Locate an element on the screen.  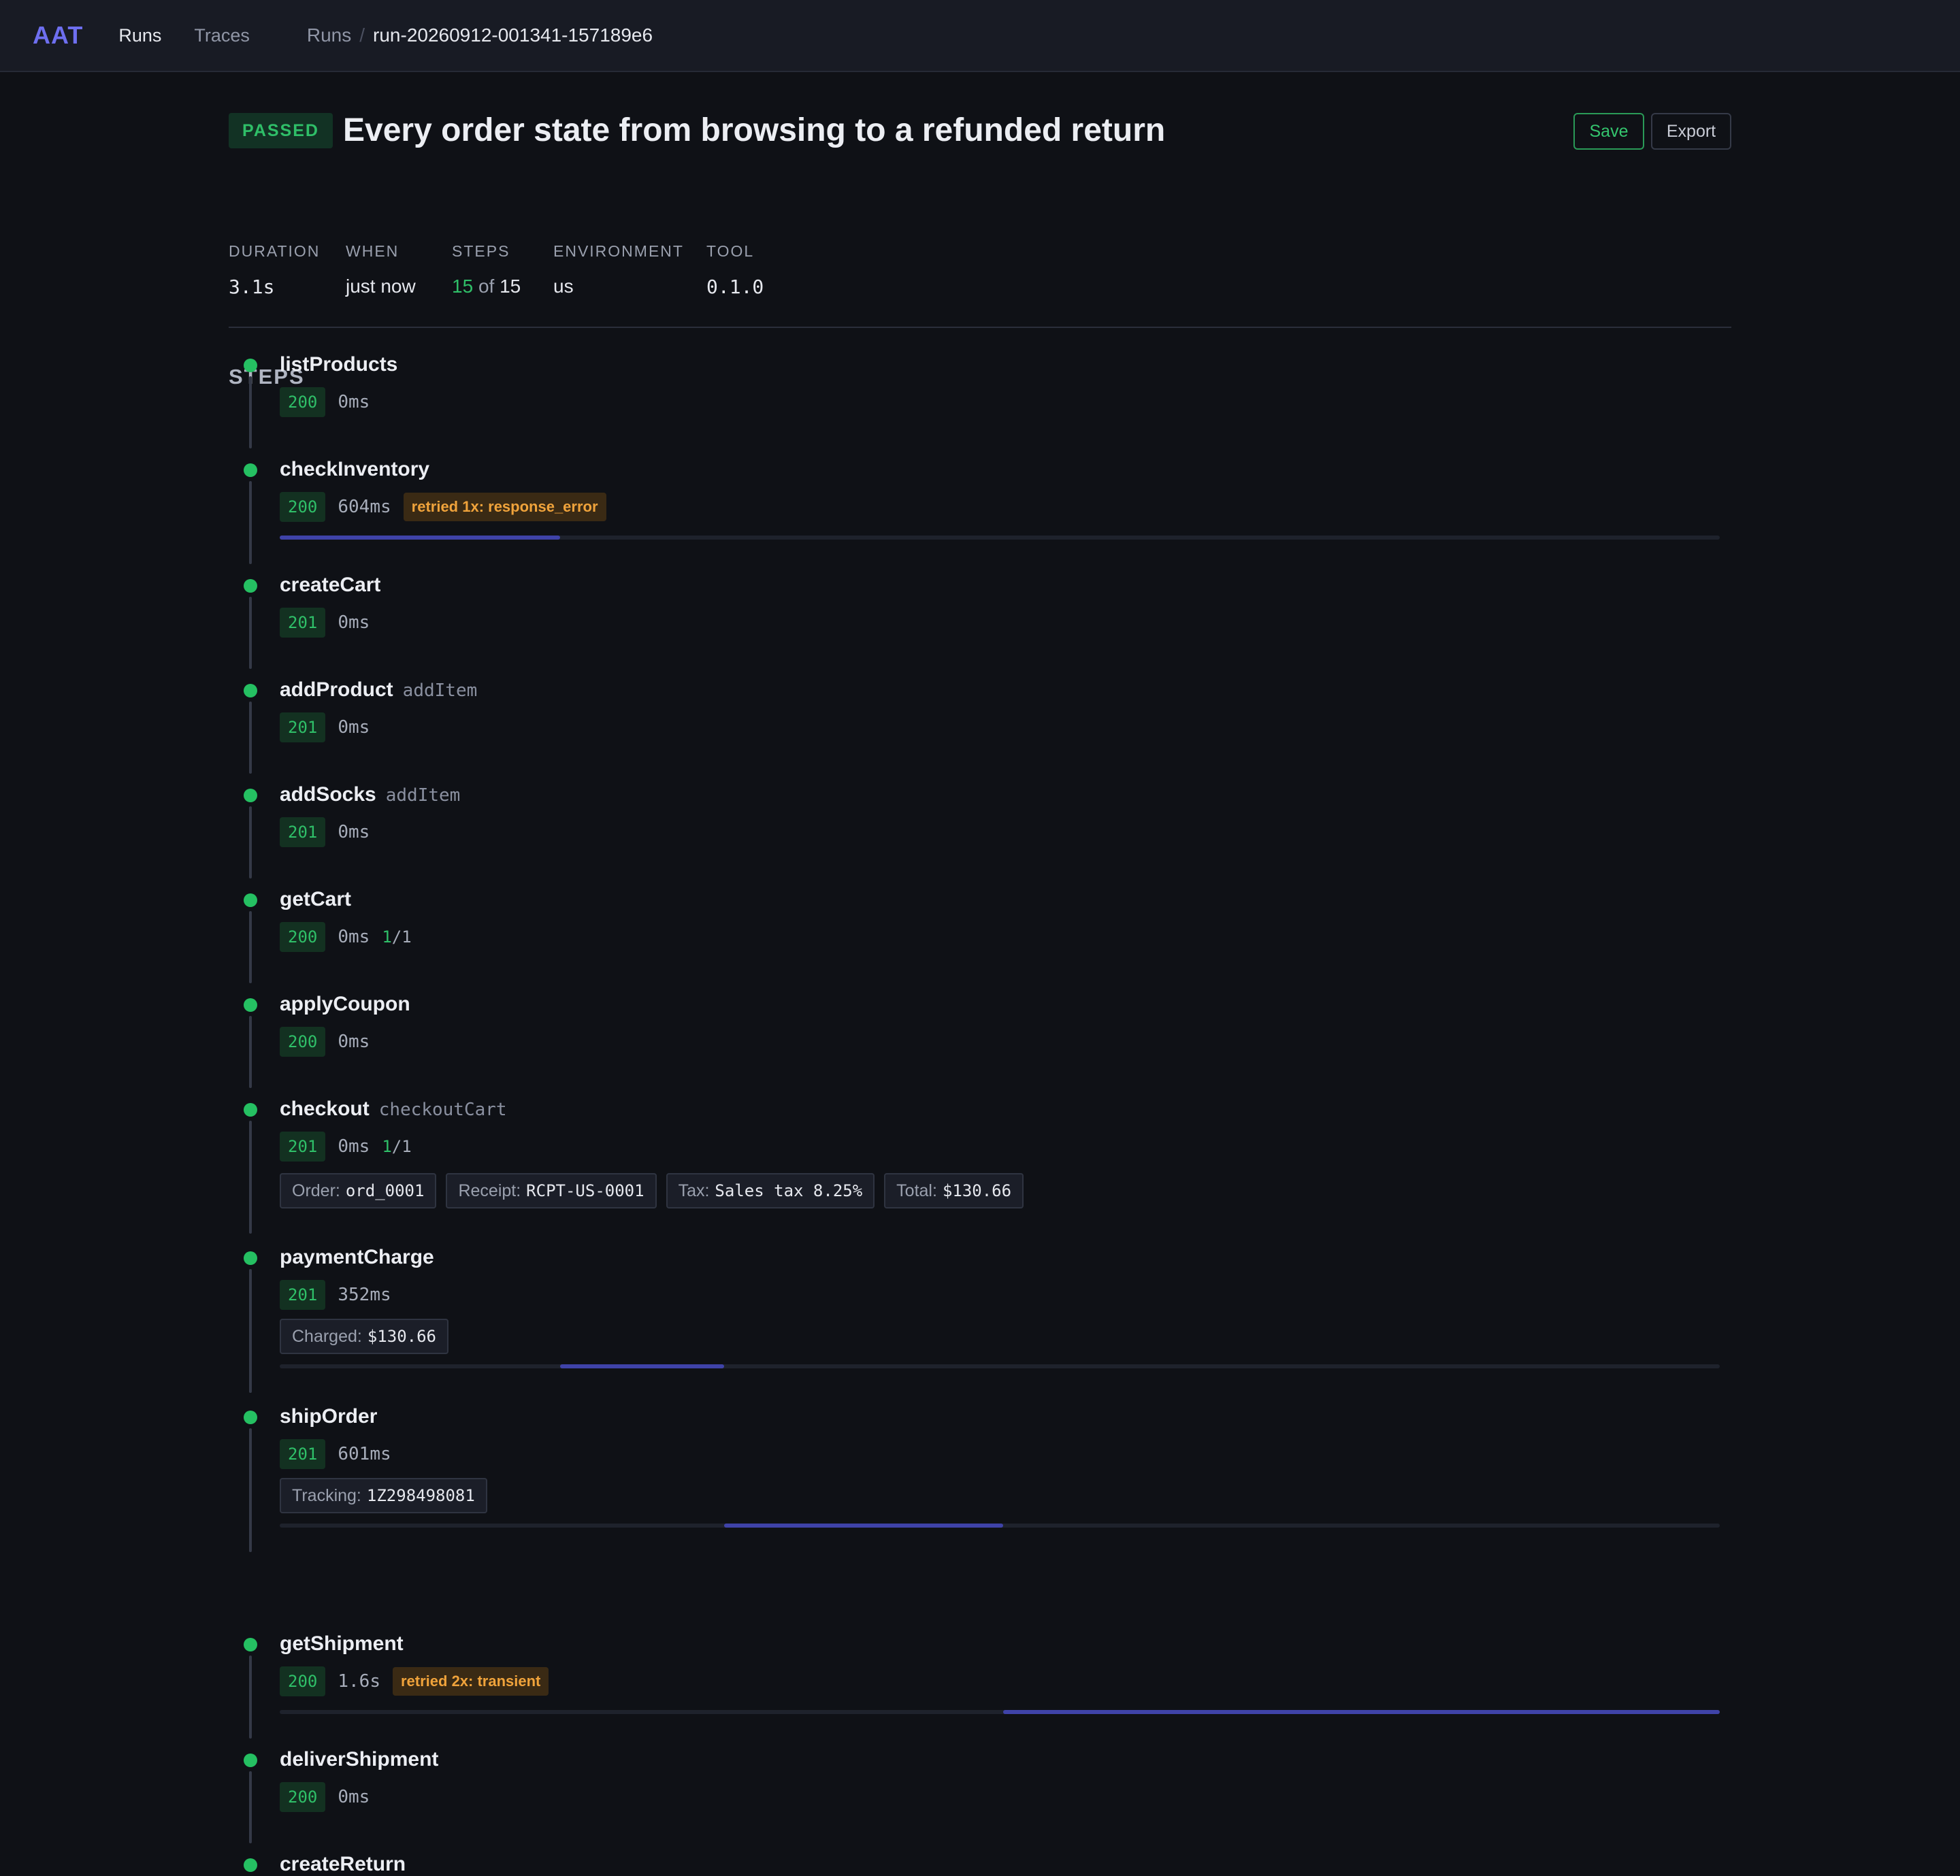
step-summary: 201 601ms is located at coordinates (335, 1454).